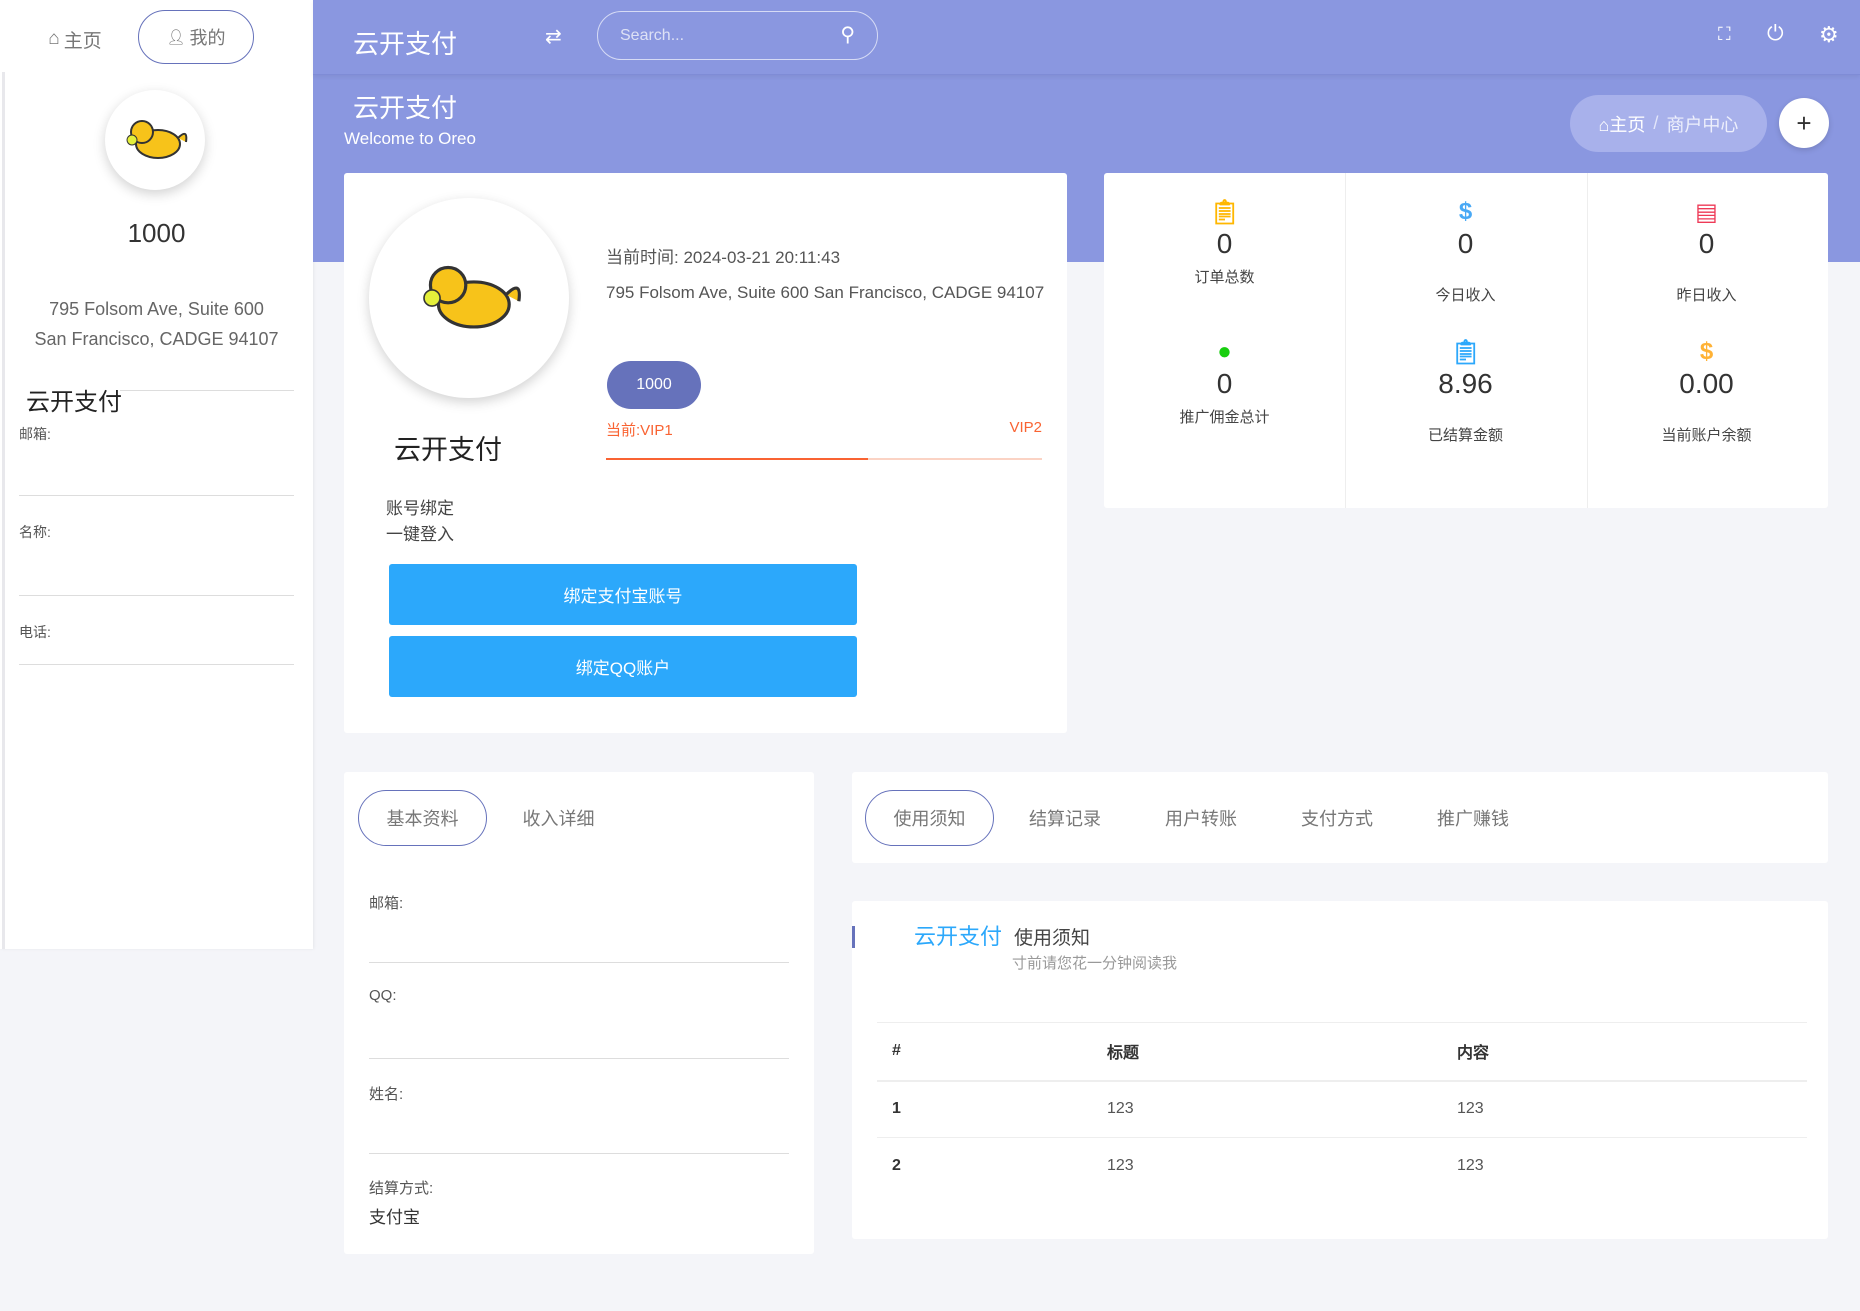  What do you see at coordinates (383, 995) in the screenshot?
I see `qq-label: QQ:` at bounding box center [383, 995].